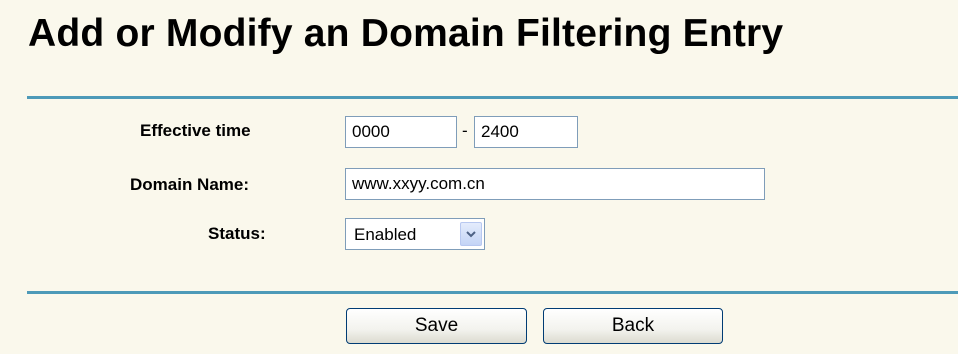 Image resolution: width=958 pixels, height=354 pixels. Describe the element at coordinates (406, 33) in the screenshot. I see `page-title: Add or Modify an Domain Filtering Entry` at that location.